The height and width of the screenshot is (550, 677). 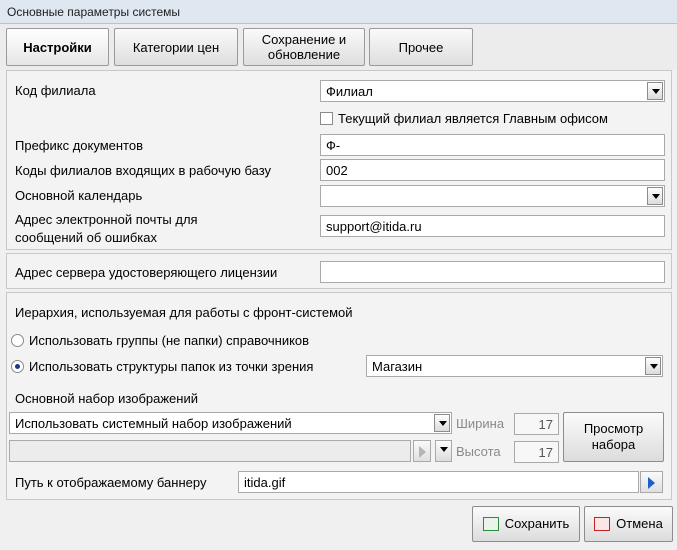 I want to click on tab-price-categories: Категории цен, so click(x=176, y=47).